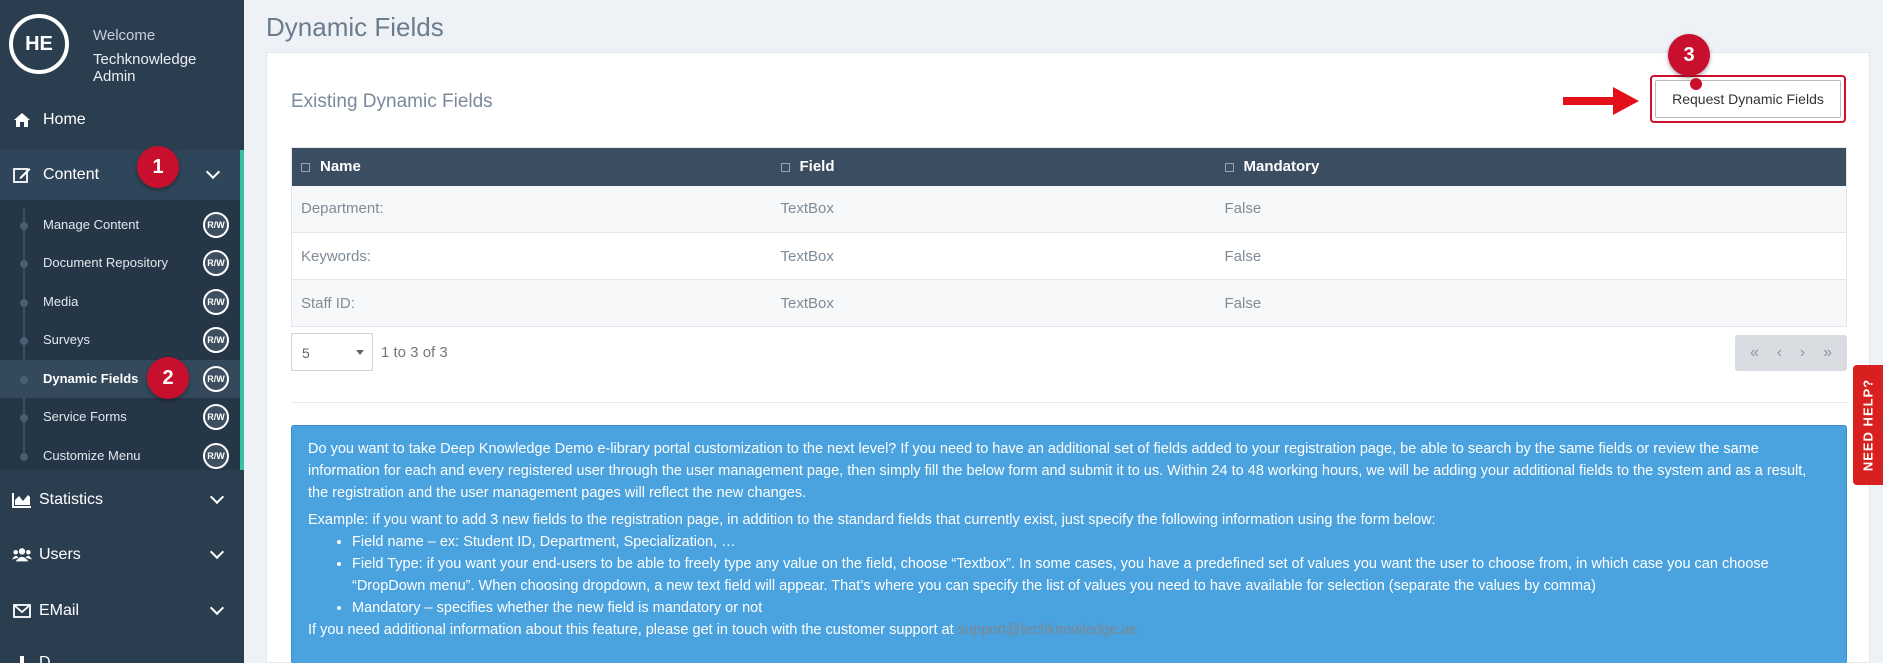 The height and width of the screenshot is (663, 1883). I want to click on sidebar-item-customize-menu: Customize Menu R/W, so click(120, 456).